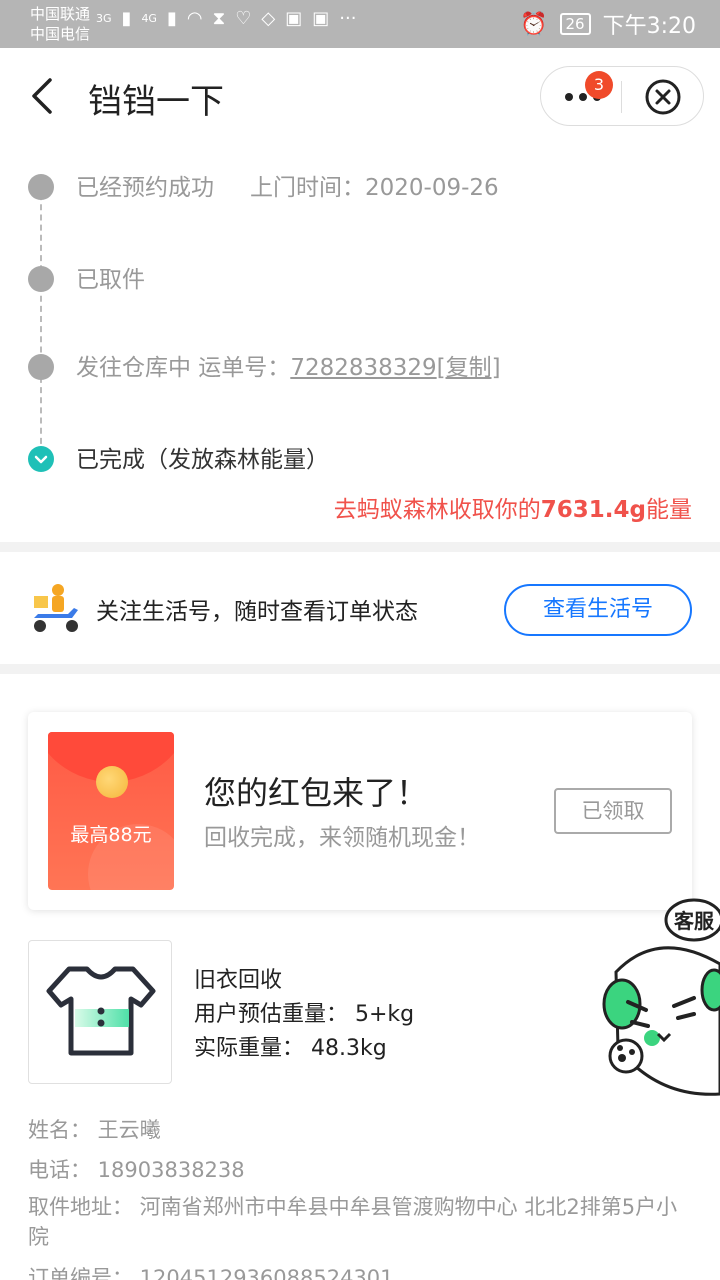 This screenshot has height=1280, width=720. I want to click on visit-time-label: 上门时间：, so click(307, 188).